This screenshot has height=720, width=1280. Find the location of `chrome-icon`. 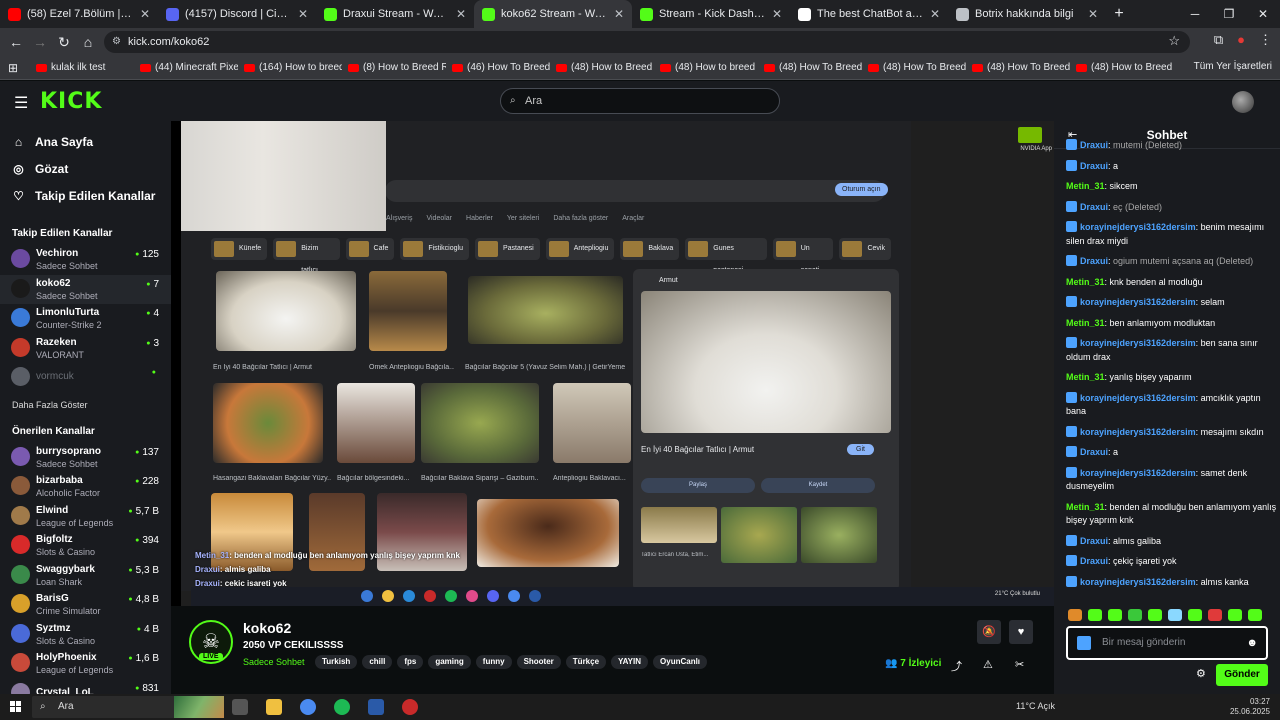

chrome-icon is located at coordinates (308, 707).